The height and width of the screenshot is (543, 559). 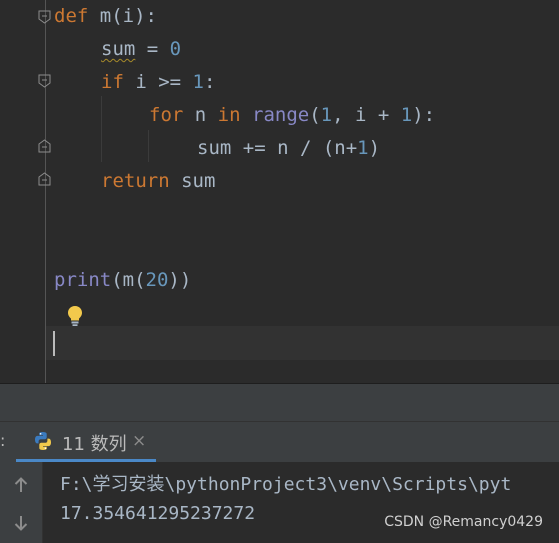 I want to click on run-label-colon: :, so click(x=3, y=440).